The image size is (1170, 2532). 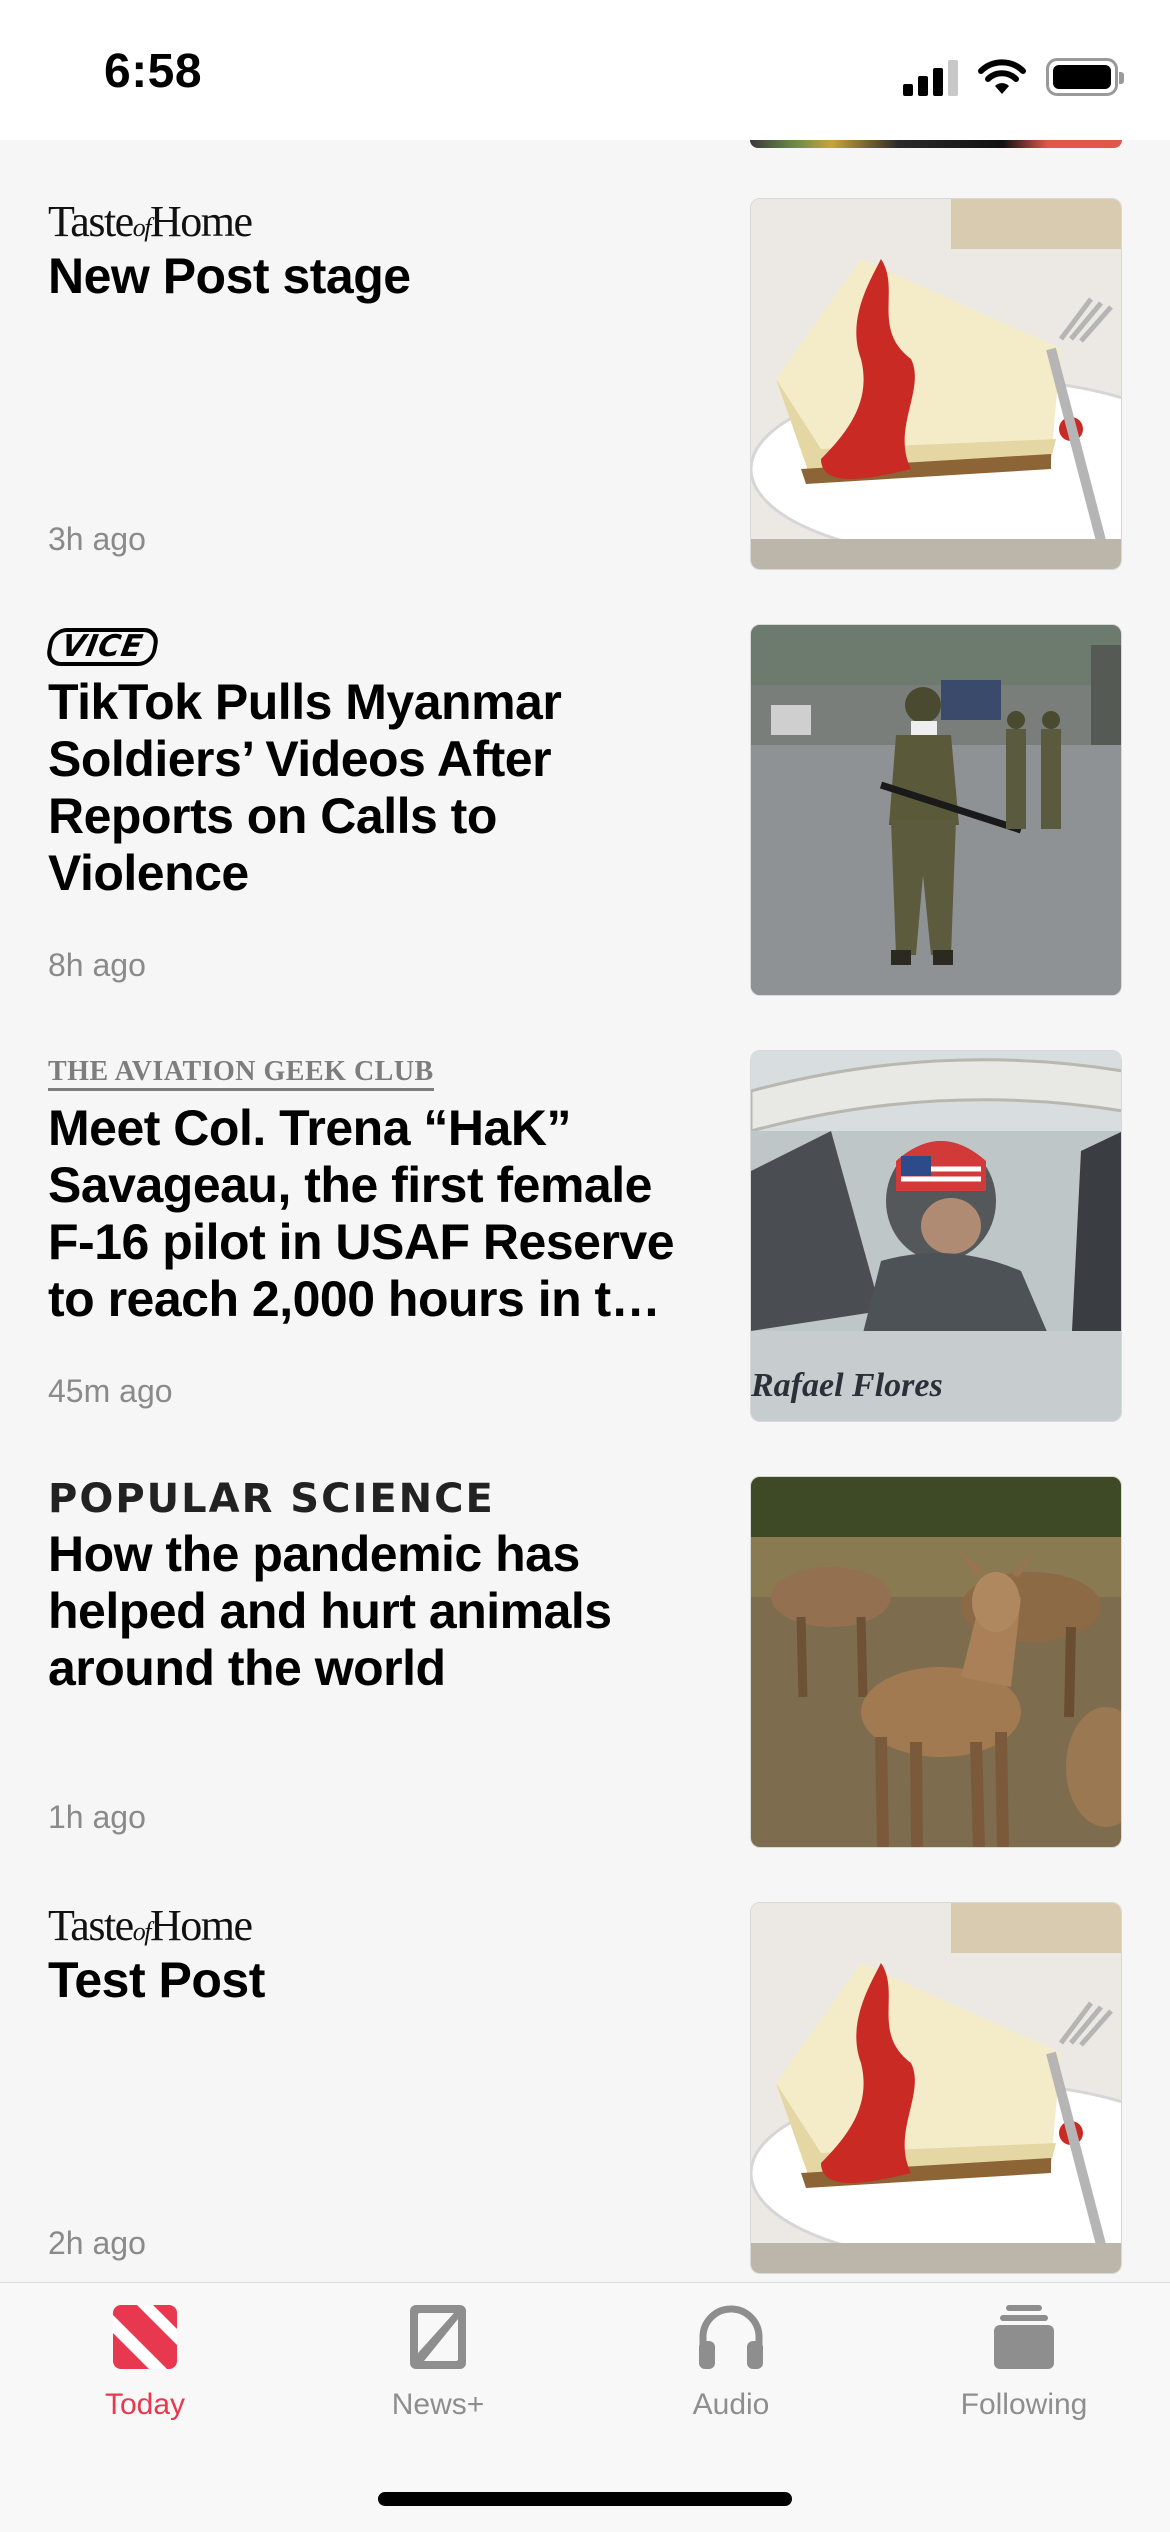 What do you see at coordinates (1024, 2371) in the screenshot?
I see `tab-following: Following` at bounding box center [1024, 2371].